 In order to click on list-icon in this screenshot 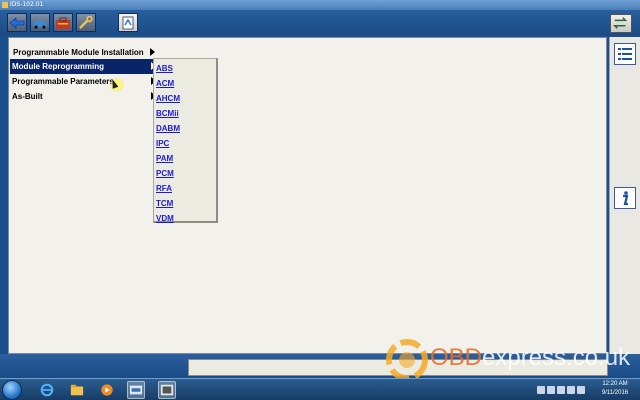, I will do `click(625, 54)`.